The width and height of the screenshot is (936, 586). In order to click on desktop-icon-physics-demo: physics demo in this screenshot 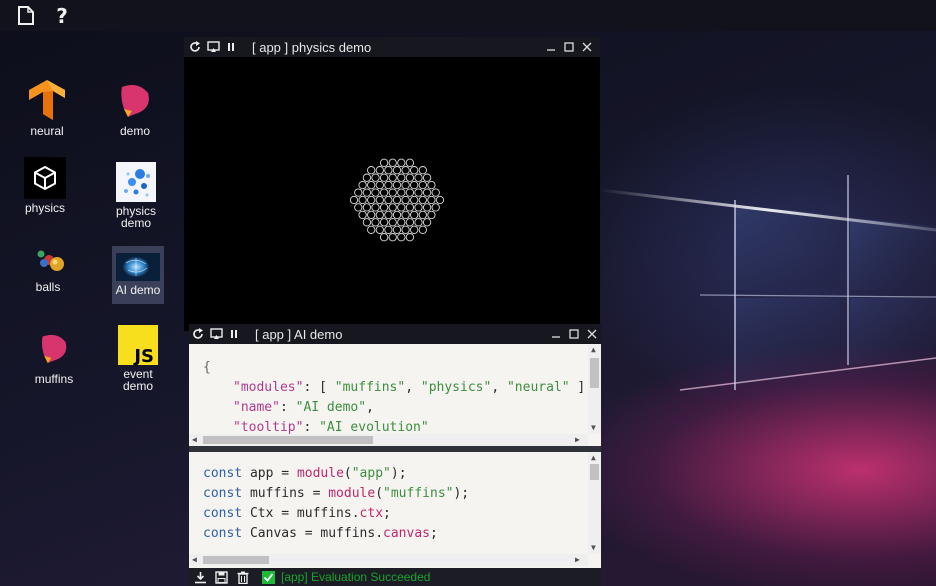, I will do `click(136, 195)`.